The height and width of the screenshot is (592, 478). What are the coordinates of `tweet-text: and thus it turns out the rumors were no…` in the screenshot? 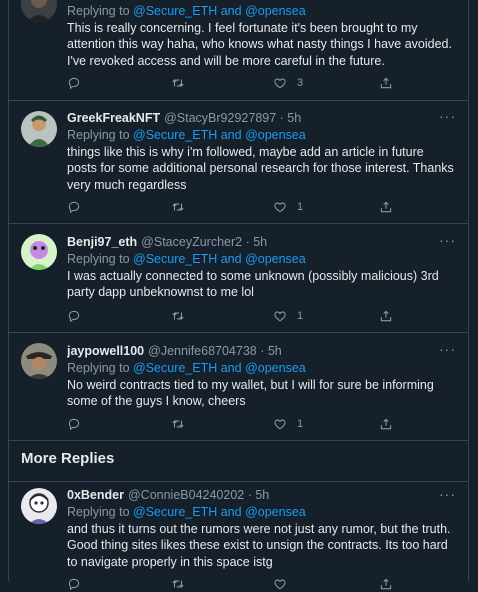 It's located at (259, 545).